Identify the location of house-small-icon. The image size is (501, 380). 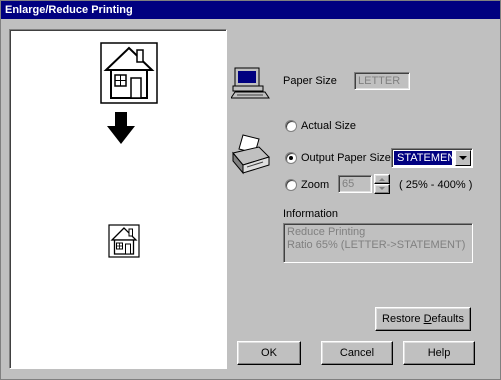
(124, 241).